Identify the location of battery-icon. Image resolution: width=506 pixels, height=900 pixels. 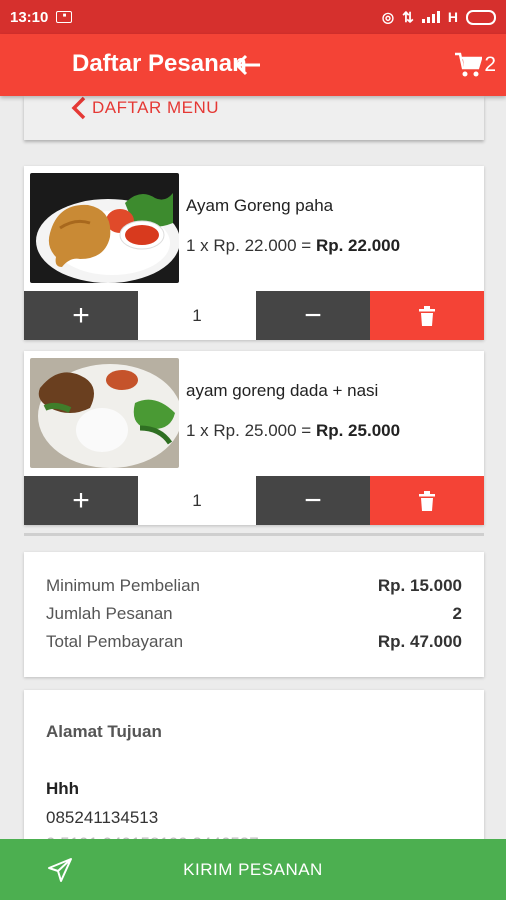
(481, 17).